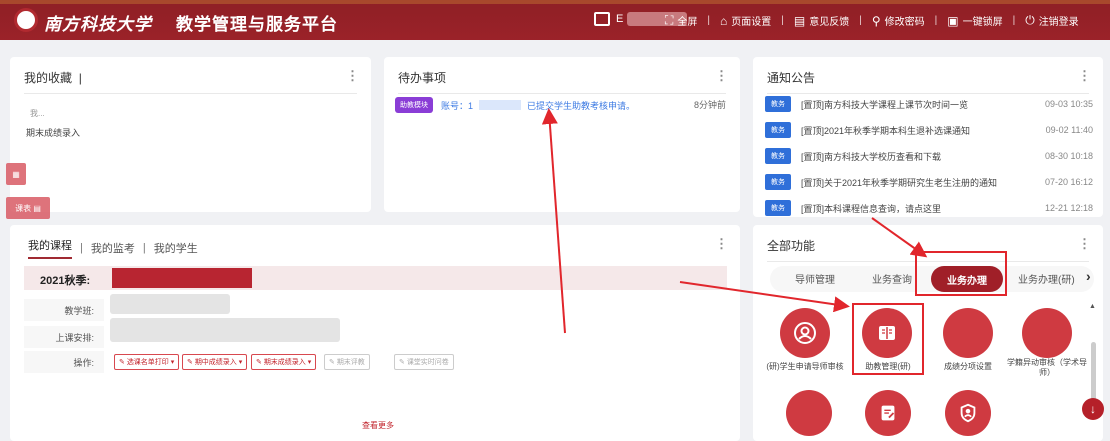  Describe the element at coordinates (764, 297) in the screenshot. I see `arrow-to-ta-management` at that location.